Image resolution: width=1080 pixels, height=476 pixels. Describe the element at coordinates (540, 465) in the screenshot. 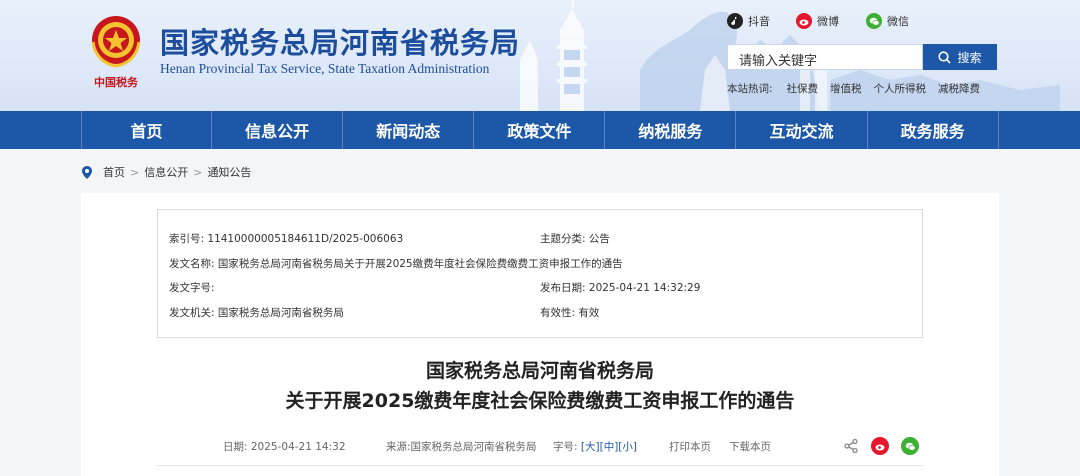

I see `info-bar-divider` at that location.